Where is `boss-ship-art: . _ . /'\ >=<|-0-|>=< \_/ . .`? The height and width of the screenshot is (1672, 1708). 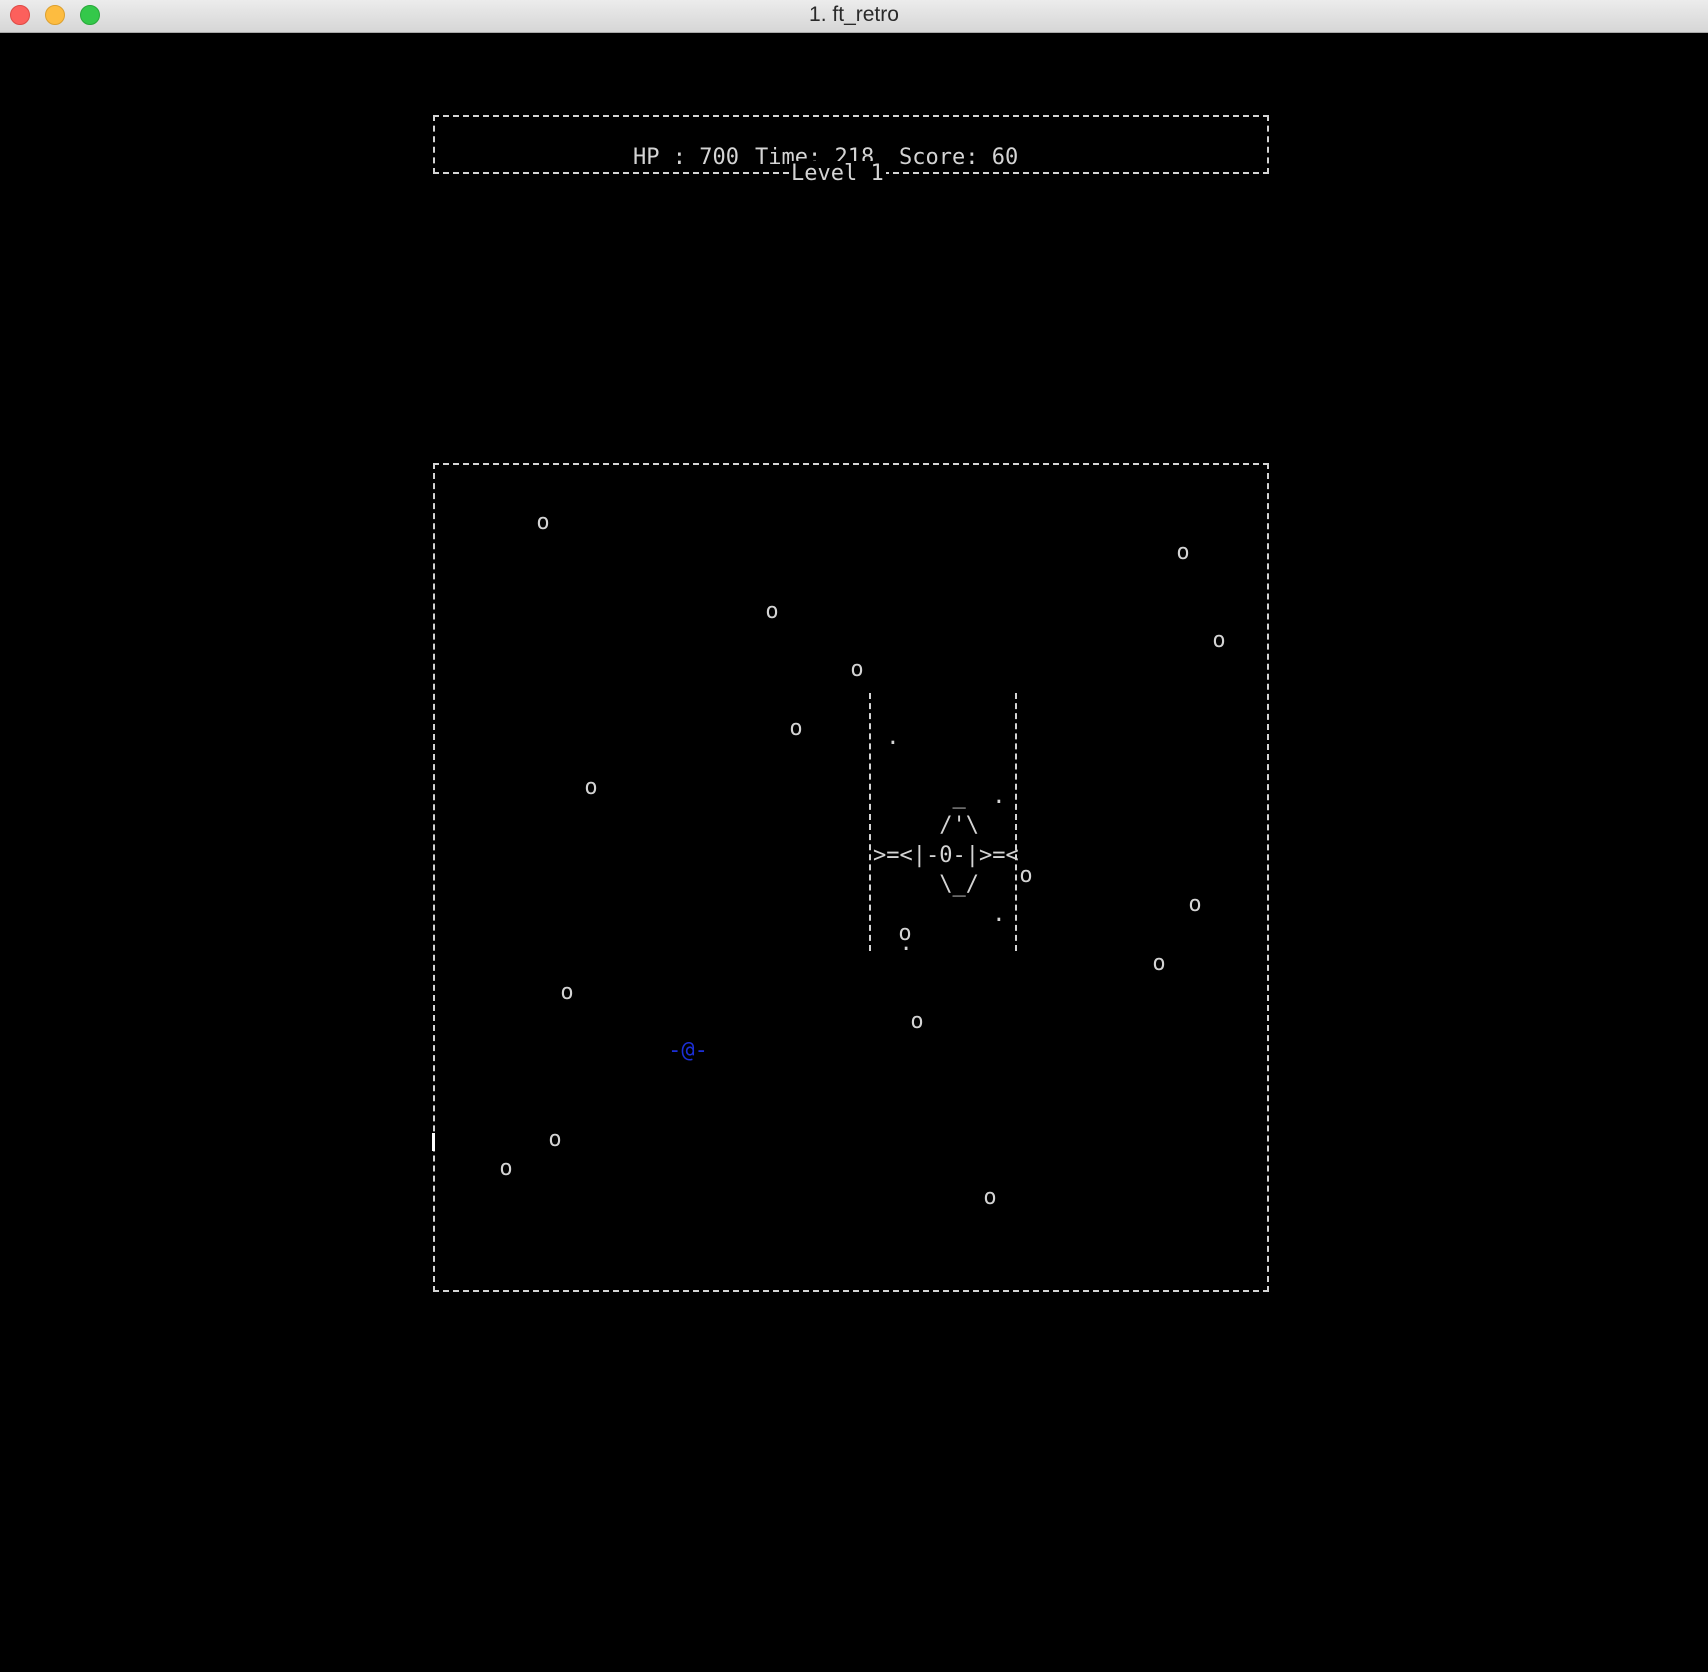
boss-ship-art: . _ . /'\ >=<|-0-|>=< \_/ . . is located at coordinates (946, 840).